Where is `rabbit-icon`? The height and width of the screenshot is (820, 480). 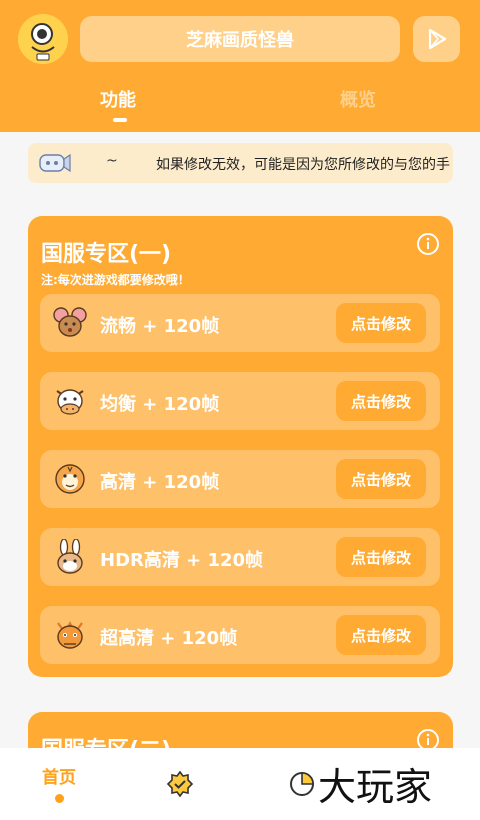 rabbit-icon is located at coordinates (70, 556).